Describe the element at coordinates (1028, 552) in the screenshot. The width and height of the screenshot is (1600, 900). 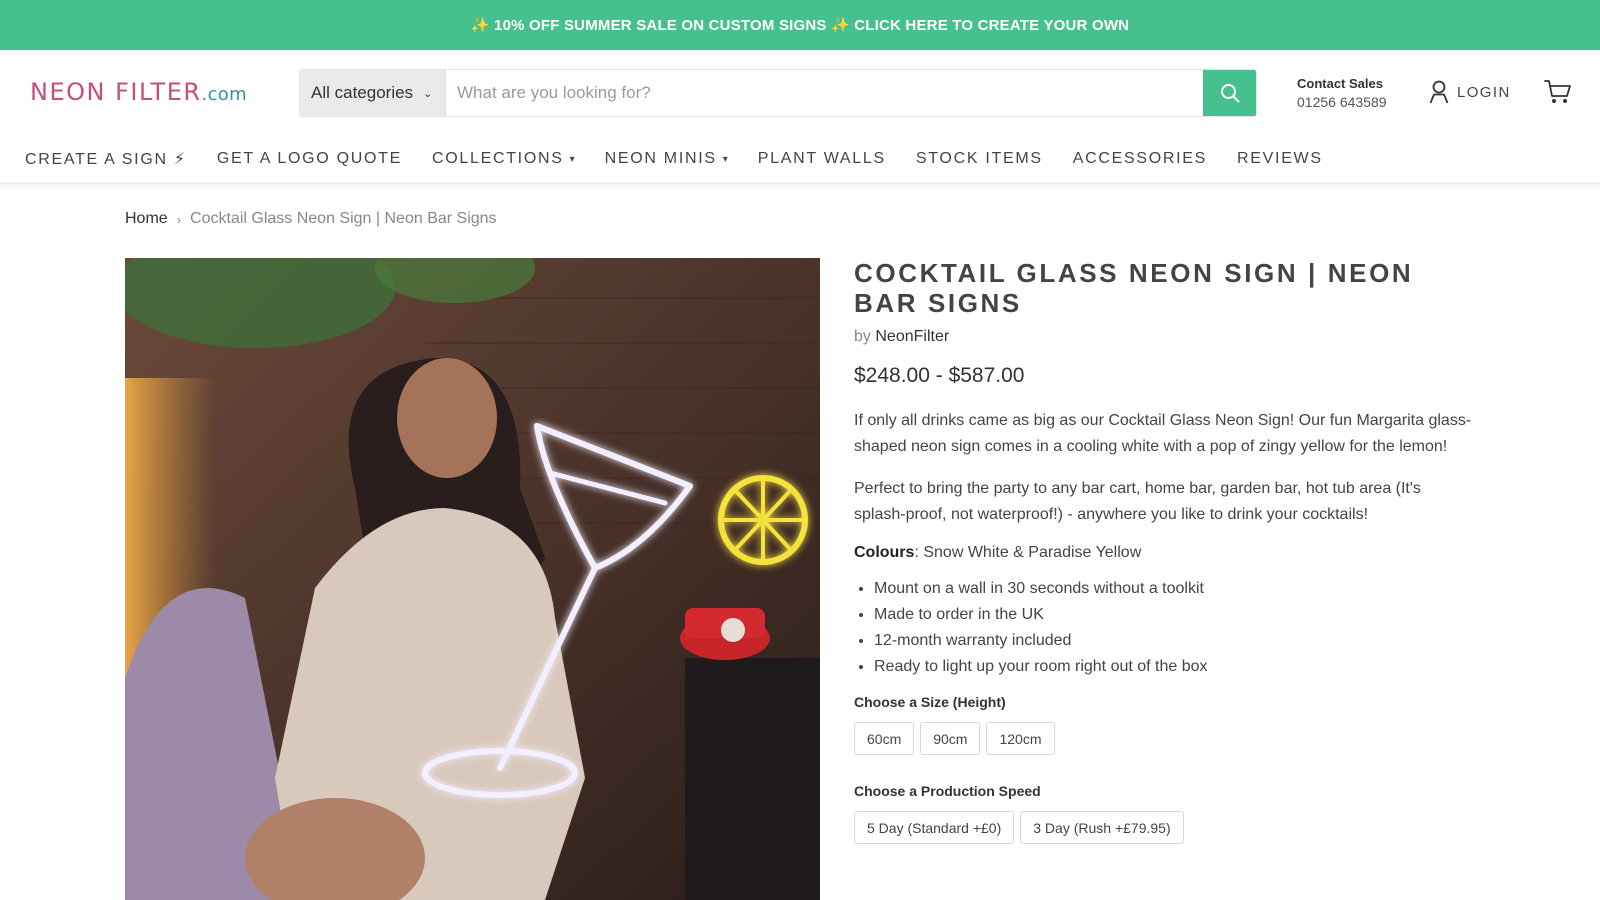
I see `colours-value: : Snow White & Paradise Yellow` at that location.